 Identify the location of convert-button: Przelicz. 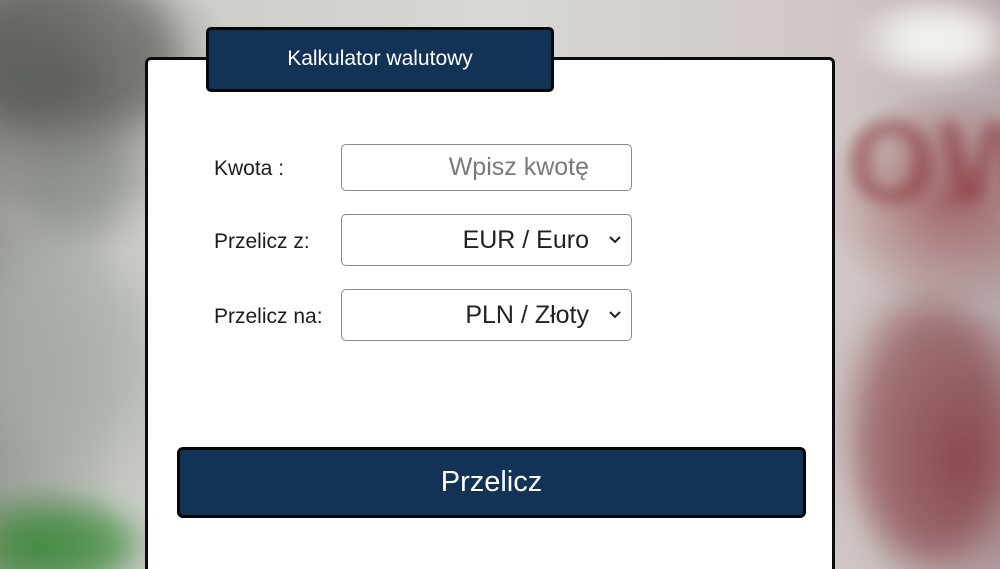
(491, 482).